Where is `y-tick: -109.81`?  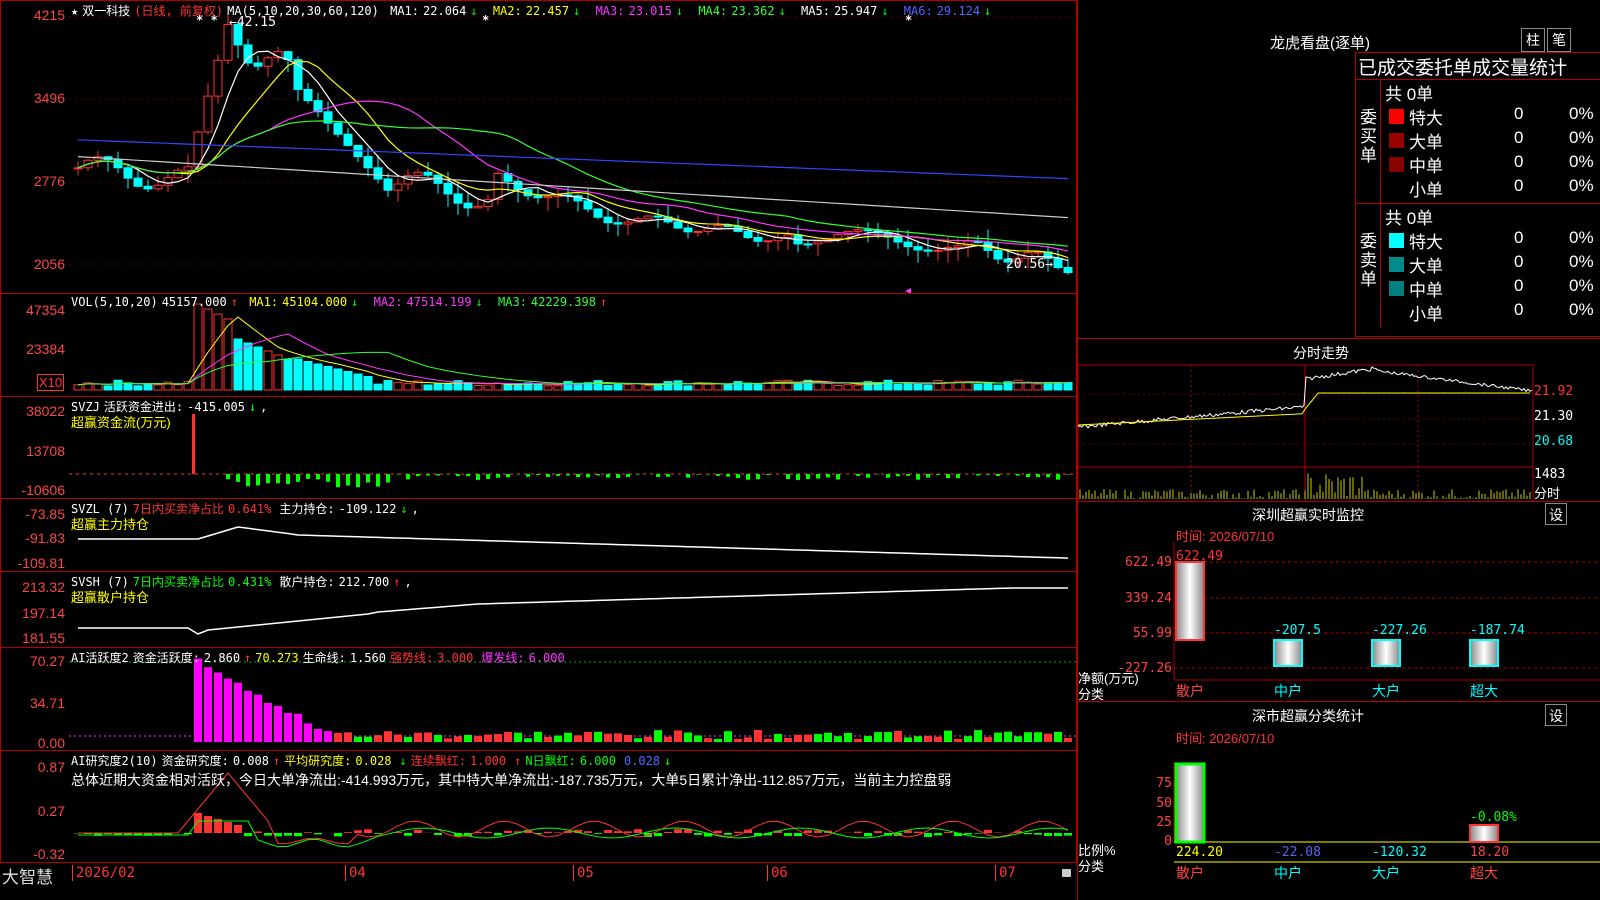 y-tick: -109.81 is located at coordinates (41, 563).